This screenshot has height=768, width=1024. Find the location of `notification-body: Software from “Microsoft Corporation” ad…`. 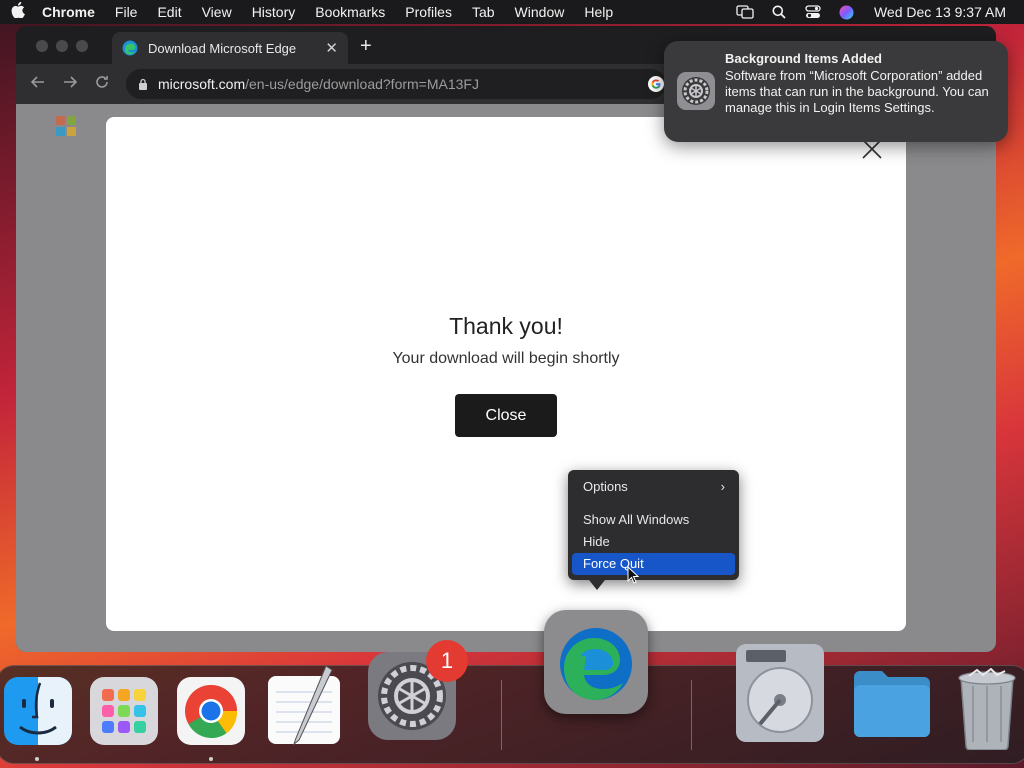

notification-body: Software from “Microsoft Corporation” ad… is located at coordinates (857, 91).